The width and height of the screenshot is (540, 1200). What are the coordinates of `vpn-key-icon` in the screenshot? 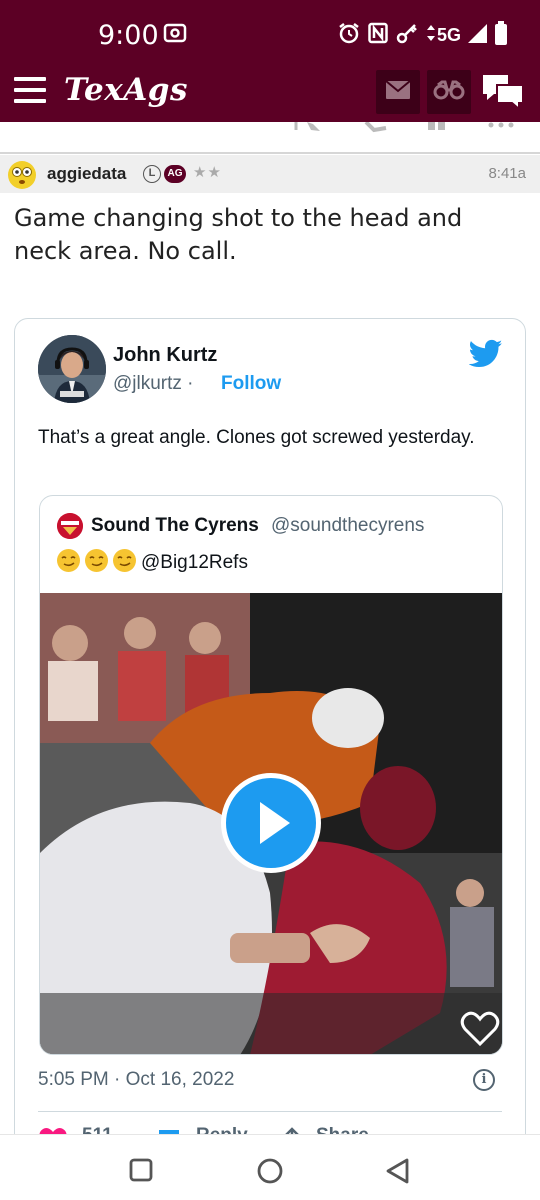 It's located at (407, 35).